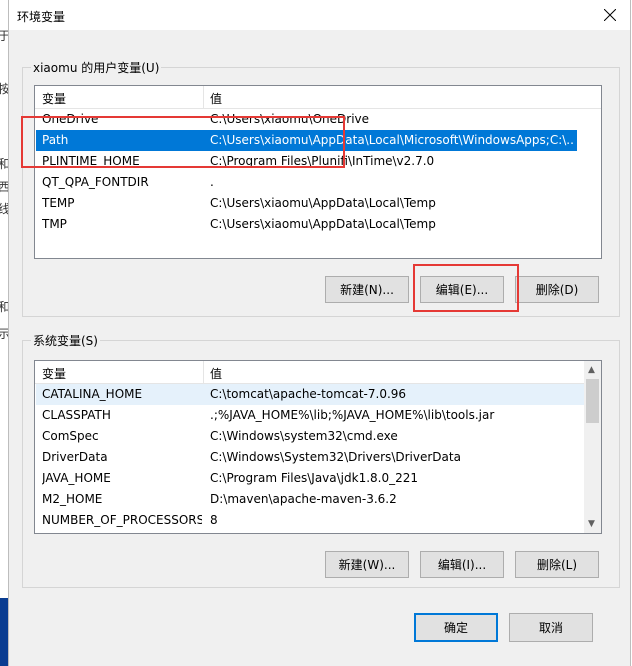 This screenshot has height=666, width=632. What do you see at coordinates (456, 627) in the screenshot?
I see `ok-button: 确定` at bounding box center [456, 627].